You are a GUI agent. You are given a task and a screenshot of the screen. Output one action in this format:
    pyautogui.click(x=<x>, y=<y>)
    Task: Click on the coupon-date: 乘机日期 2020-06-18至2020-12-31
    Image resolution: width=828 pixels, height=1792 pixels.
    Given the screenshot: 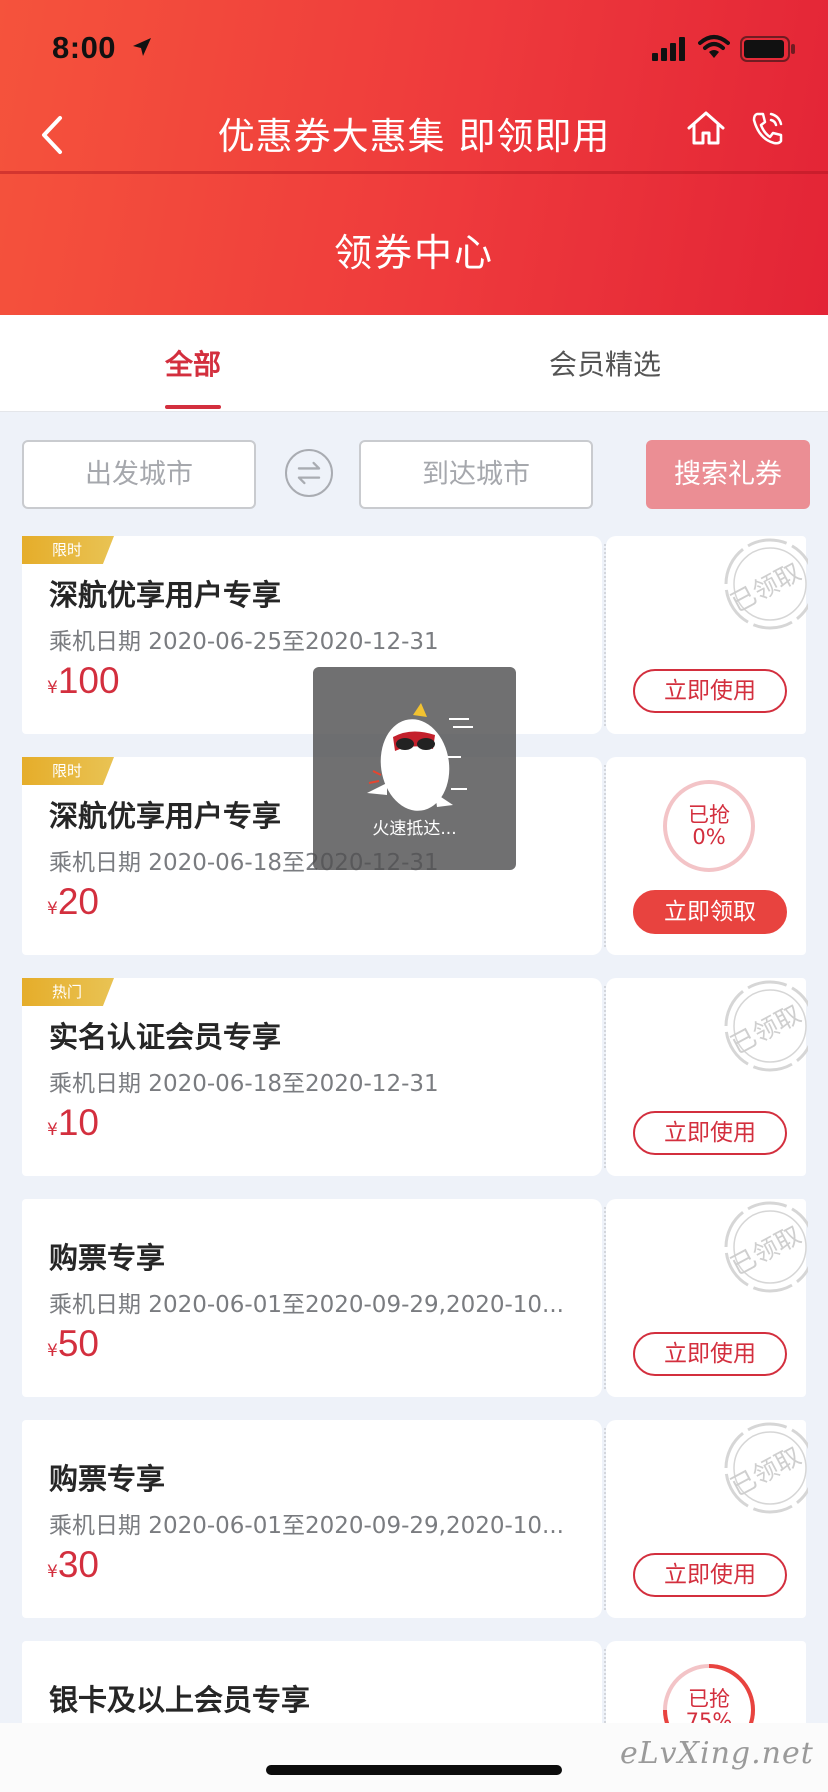 What is the action you would take?
    pyautogui.click(x=244, y=1084)
    